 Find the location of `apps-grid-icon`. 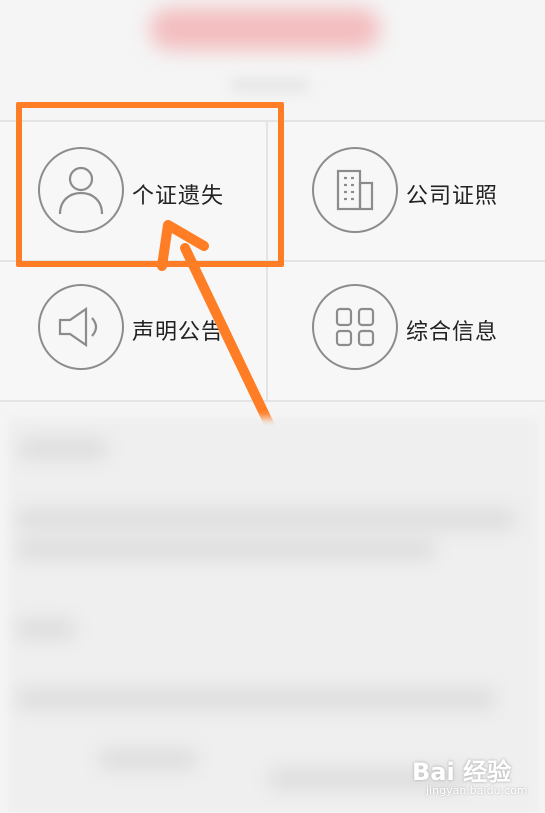

apps-grid-icon is located at coordinates (355, 327).